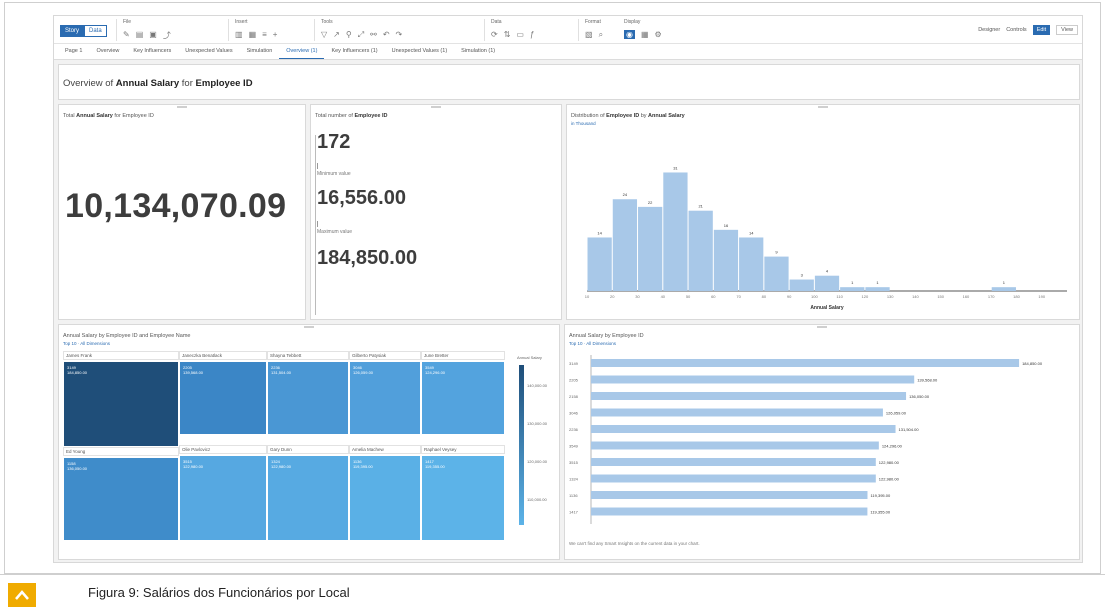  What do you see at coordinates (919, 396) in the screenshot?
I see `bar-value-label: 136,050.00` at bounding box center [919, 396].